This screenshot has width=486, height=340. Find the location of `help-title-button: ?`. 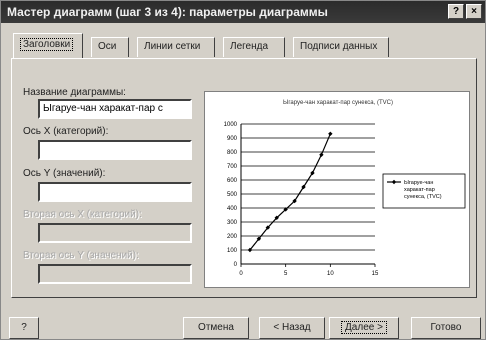

help-title-button: ? is located at coordinates (456, 11).